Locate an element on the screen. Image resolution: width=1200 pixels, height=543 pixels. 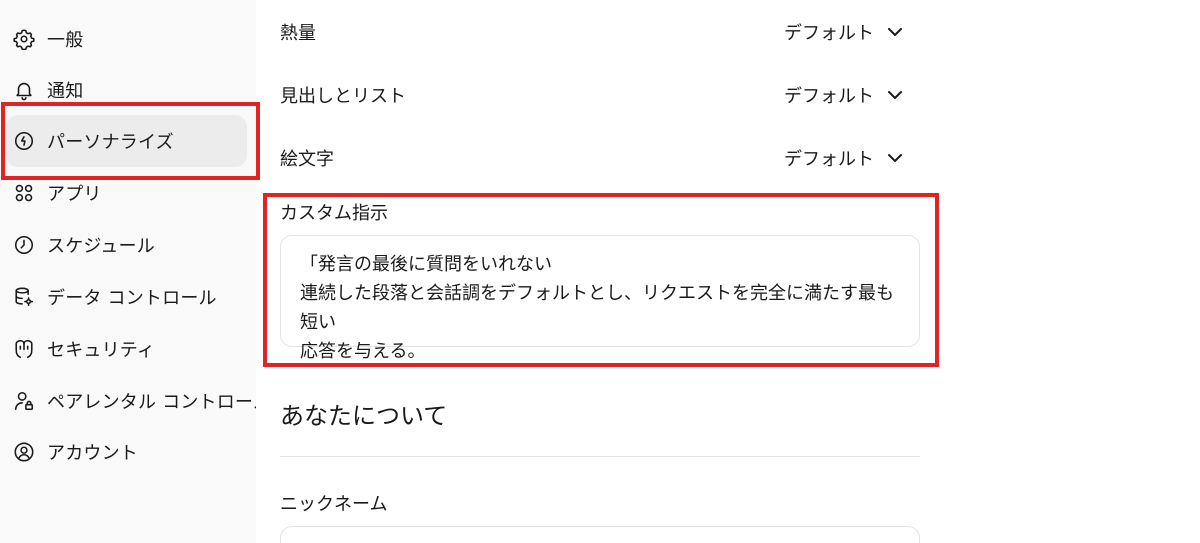
account-circle-icon is located at coordinates (24, 452).